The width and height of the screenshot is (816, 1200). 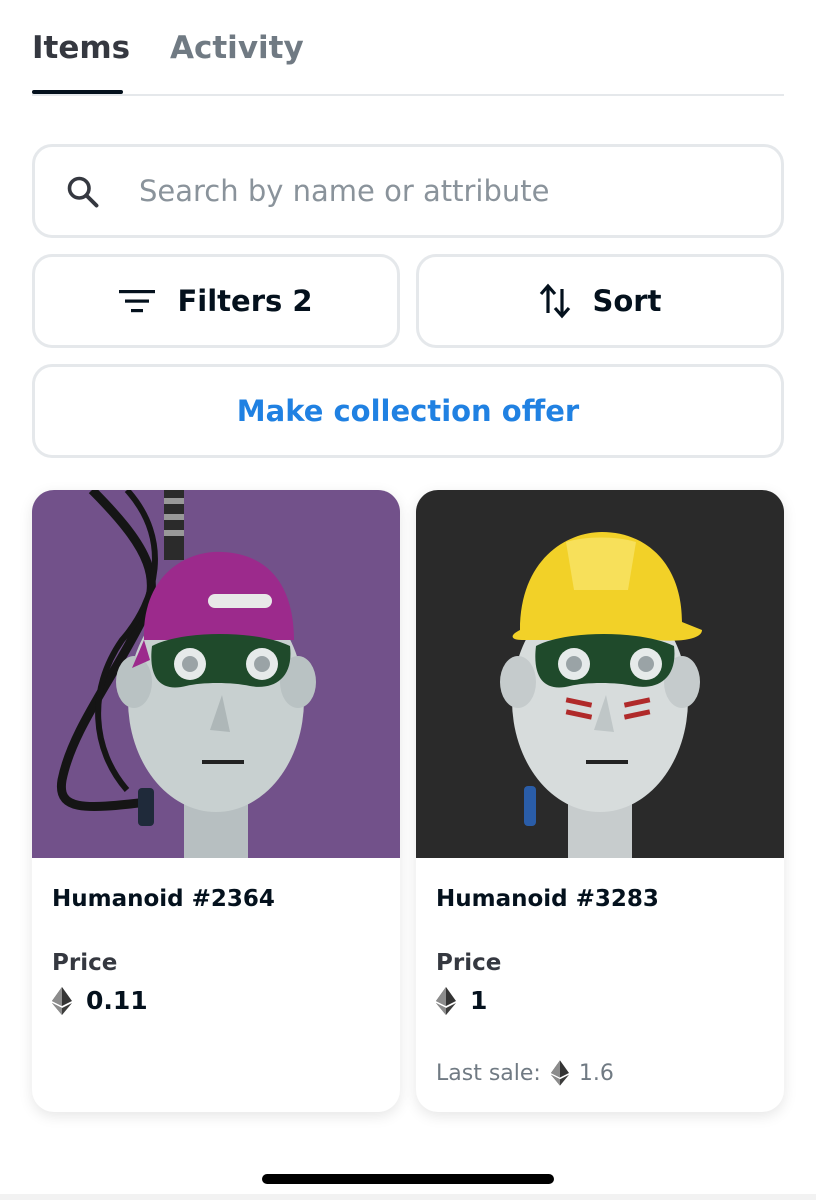 I want to click on sort-button: Sort, so click(x=600, y=301).